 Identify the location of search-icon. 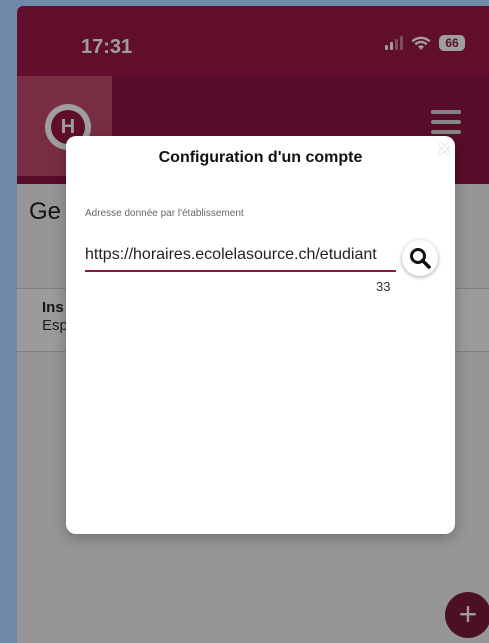
(420, 258).